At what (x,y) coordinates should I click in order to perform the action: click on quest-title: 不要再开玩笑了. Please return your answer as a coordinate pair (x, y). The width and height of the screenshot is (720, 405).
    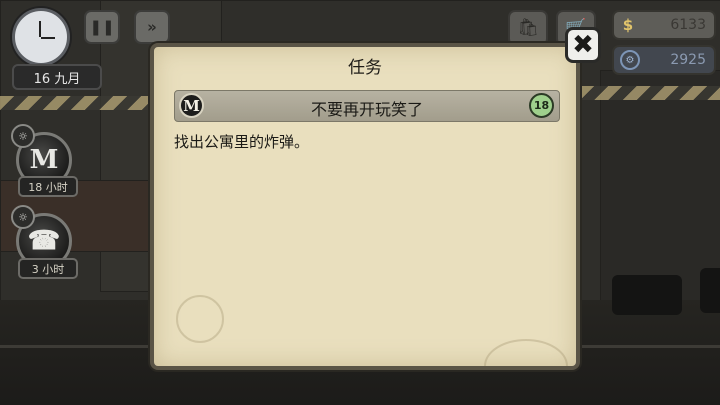
    Looking at the image, I should click on (366, 109).